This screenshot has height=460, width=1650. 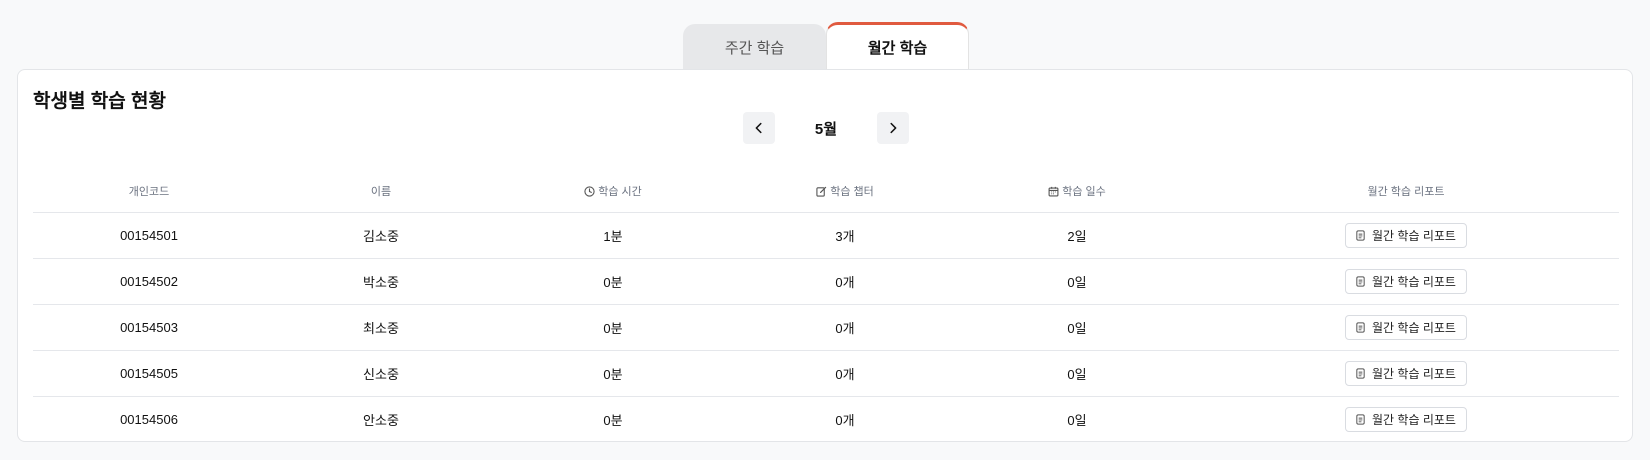 I want to click on header-time: 학습 시간, so click(x=613, y=191).